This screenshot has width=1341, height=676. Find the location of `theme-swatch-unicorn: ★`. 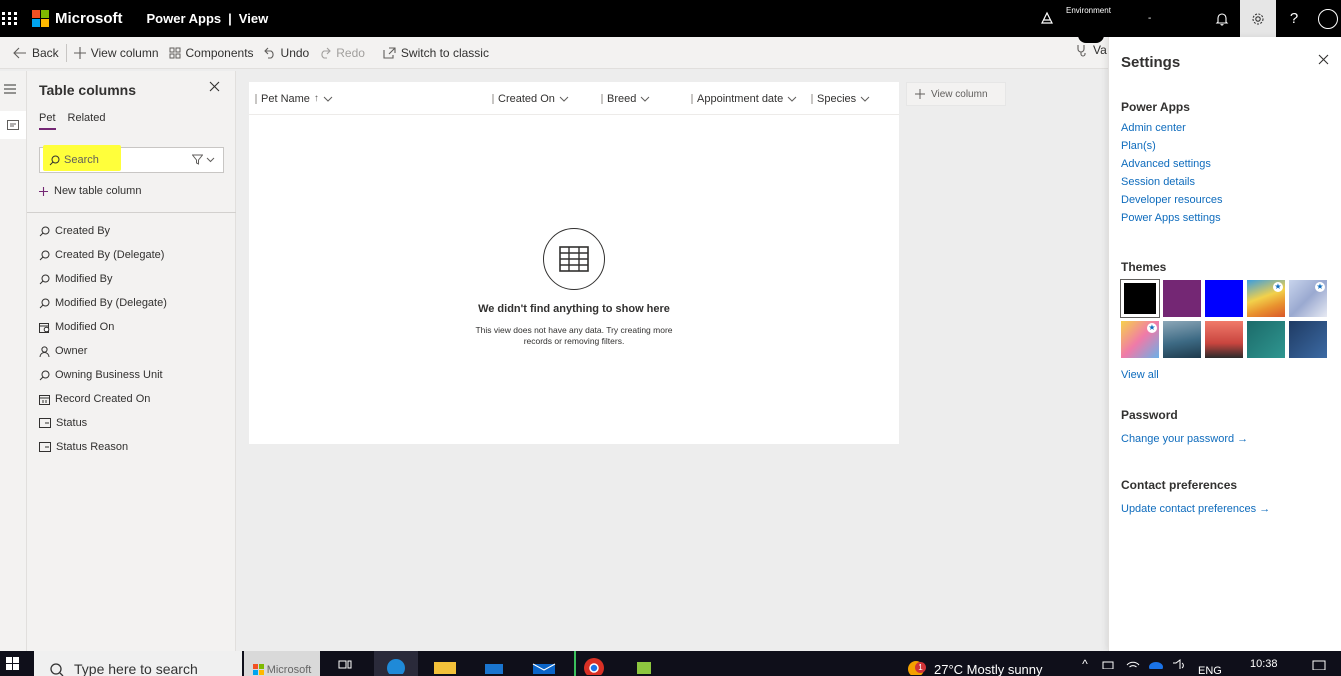

theme-swatch-unicorn: ★ is located at coordinates (1140, 339).